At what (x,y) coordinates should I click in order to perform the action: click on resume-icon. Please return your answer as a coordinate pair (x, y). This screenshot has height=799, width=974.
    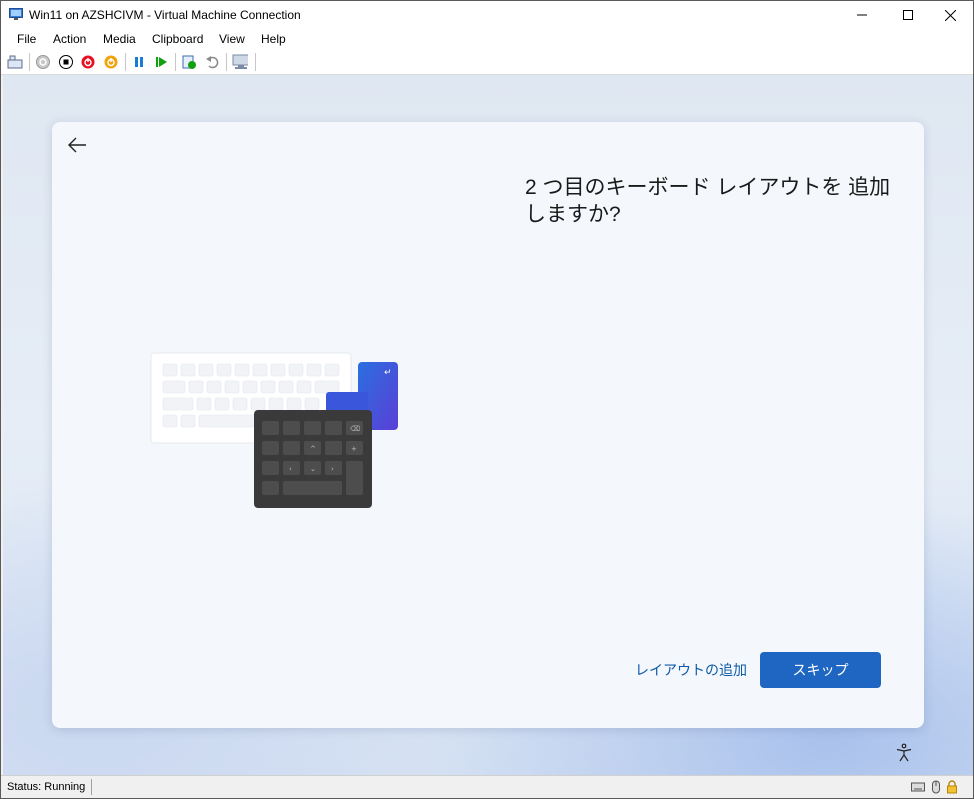
    Looking at the image, I should click on (161, 62).